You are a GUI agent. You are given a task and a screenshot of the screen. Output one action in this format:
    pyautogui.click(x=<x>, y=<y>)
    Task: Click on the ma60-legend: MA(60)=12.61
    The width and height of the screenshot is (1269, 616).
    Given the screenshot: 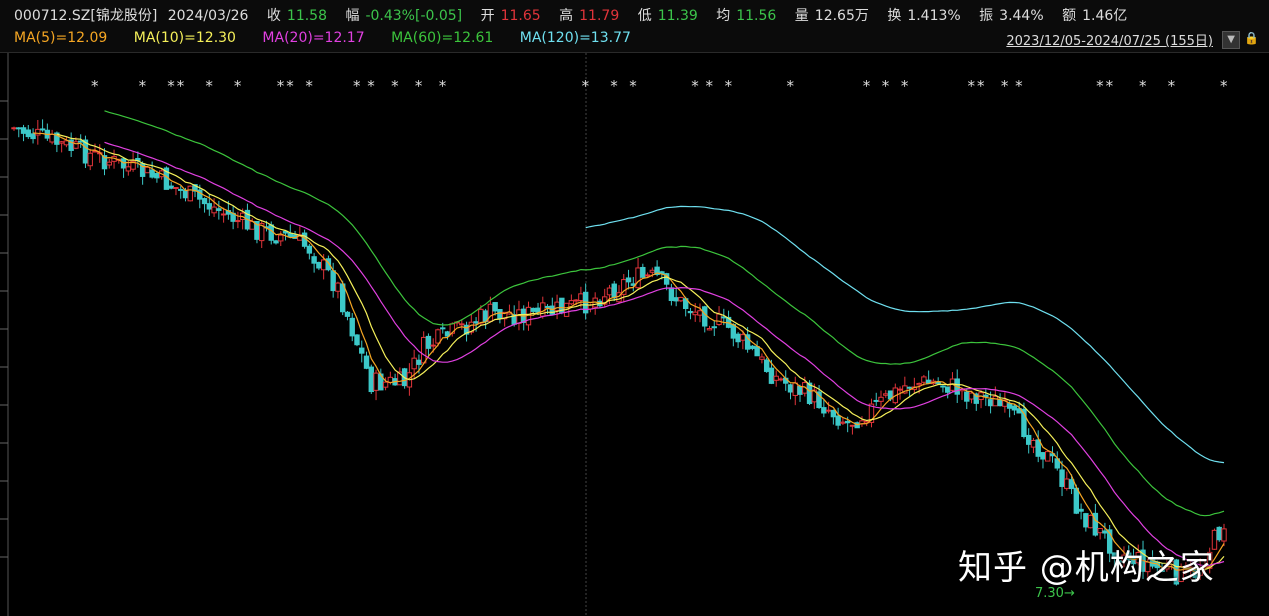 What is the action you would take?
    pyautogui.click(x=442, y=38)
    